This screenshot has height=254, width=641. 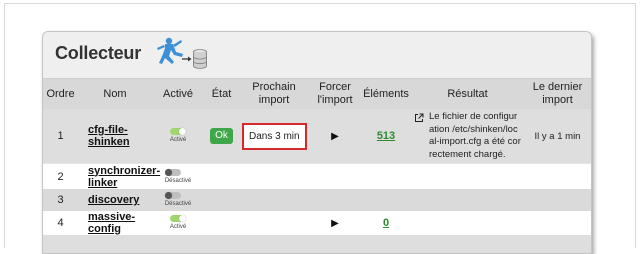 I want to click on col-result: Résultat, so click(x=467, y=94).